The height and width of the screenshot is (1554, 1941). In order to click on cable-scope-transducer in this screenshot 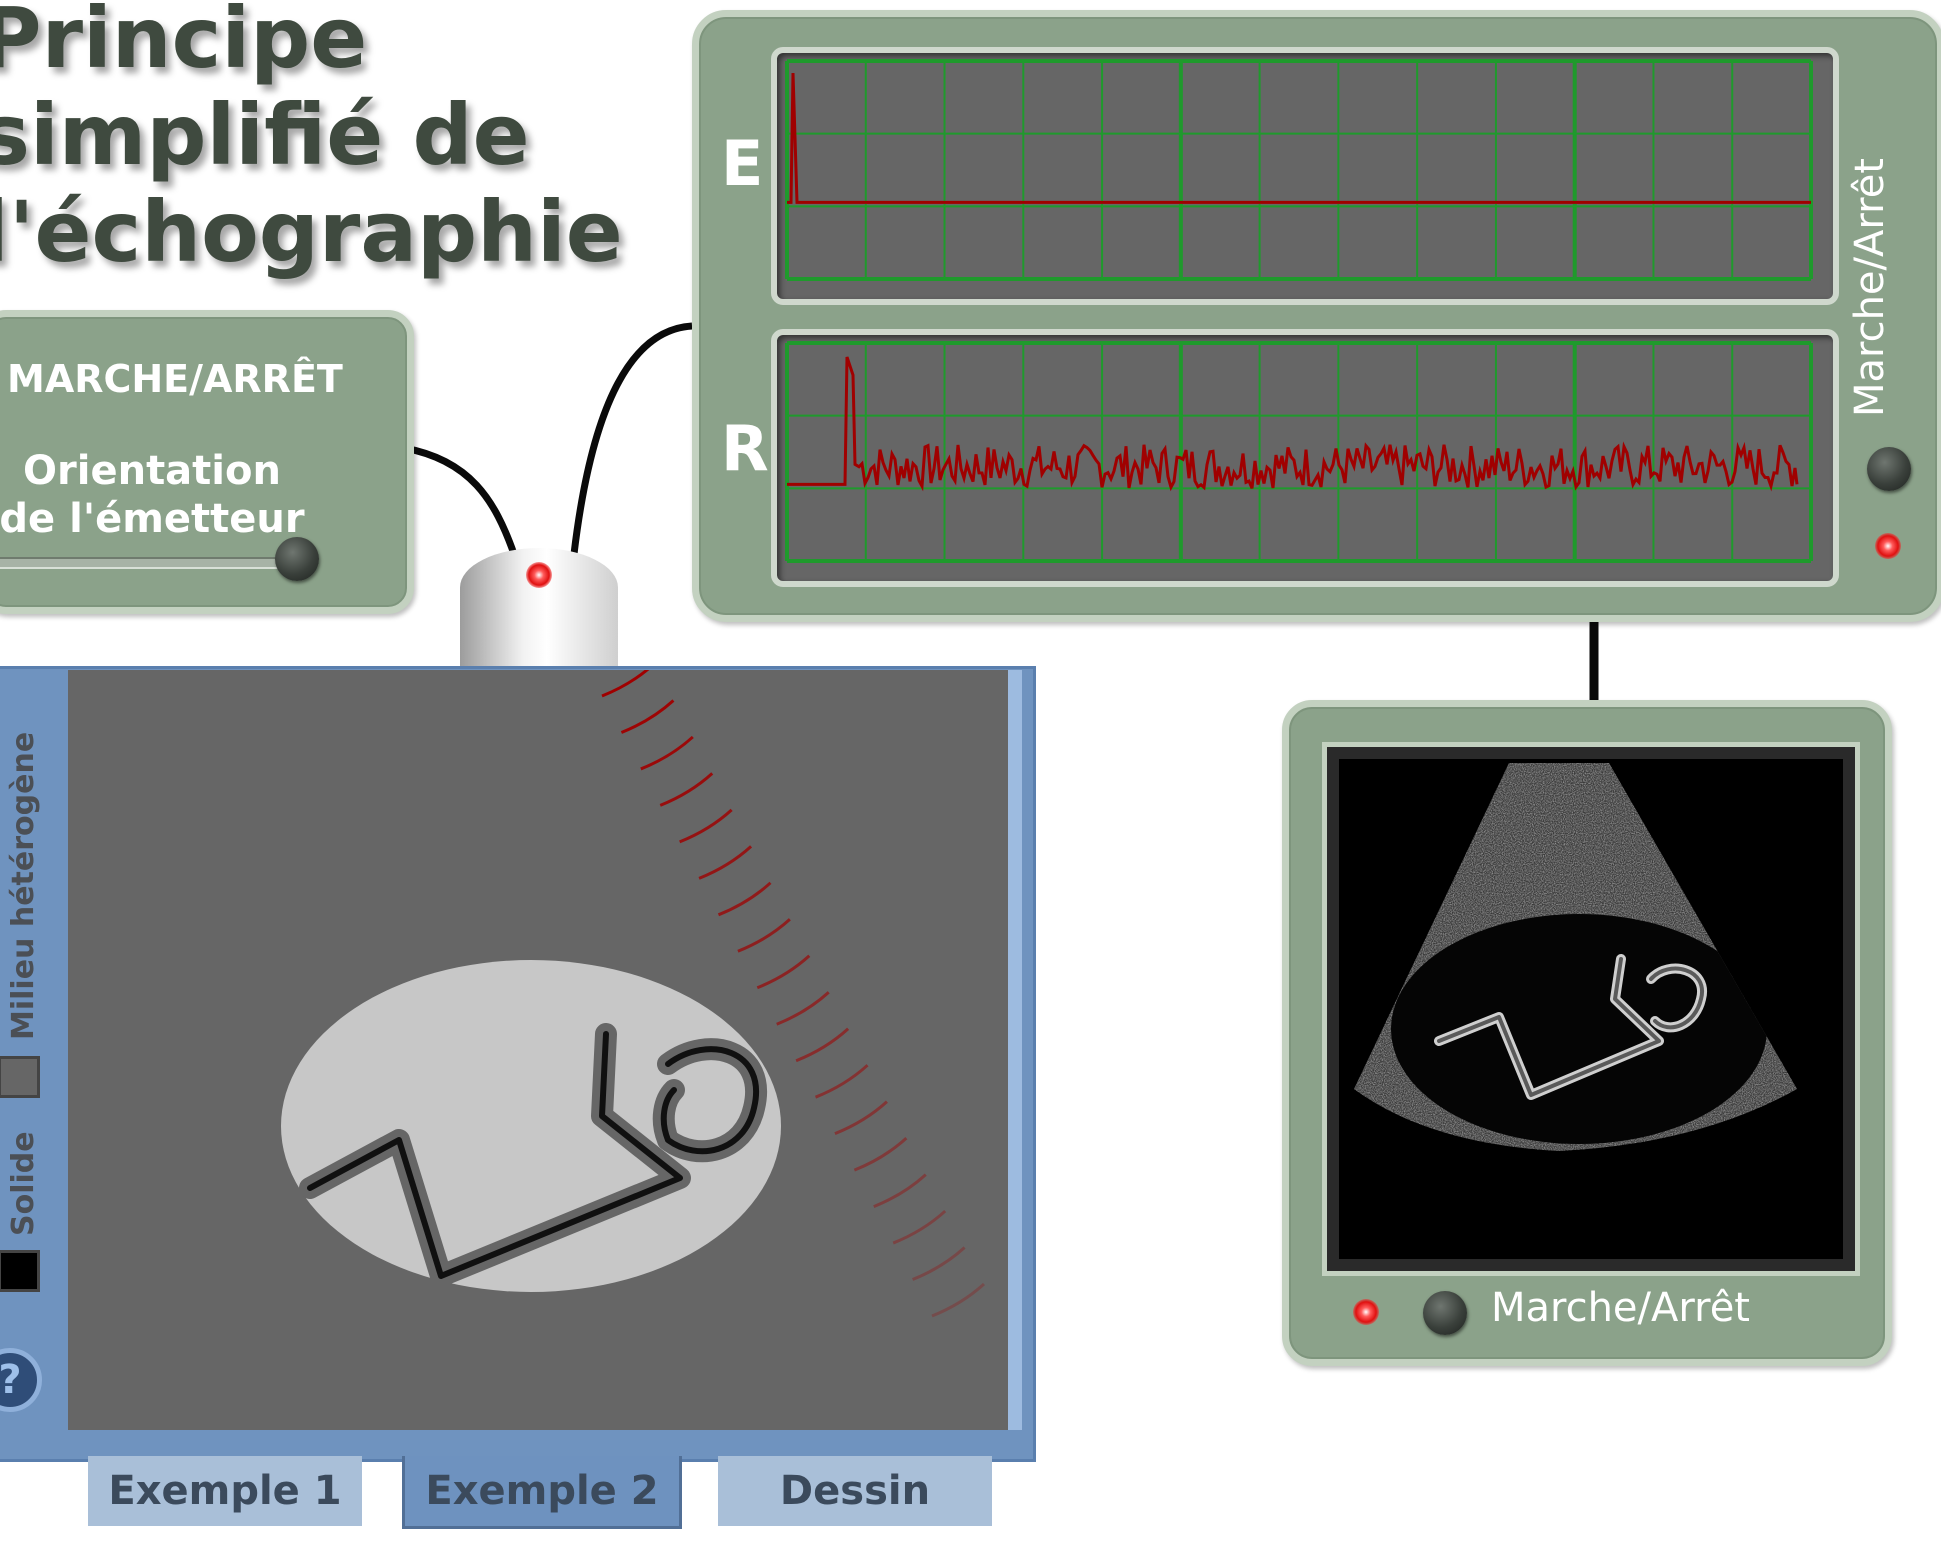, I will do `click(631, 438)`.